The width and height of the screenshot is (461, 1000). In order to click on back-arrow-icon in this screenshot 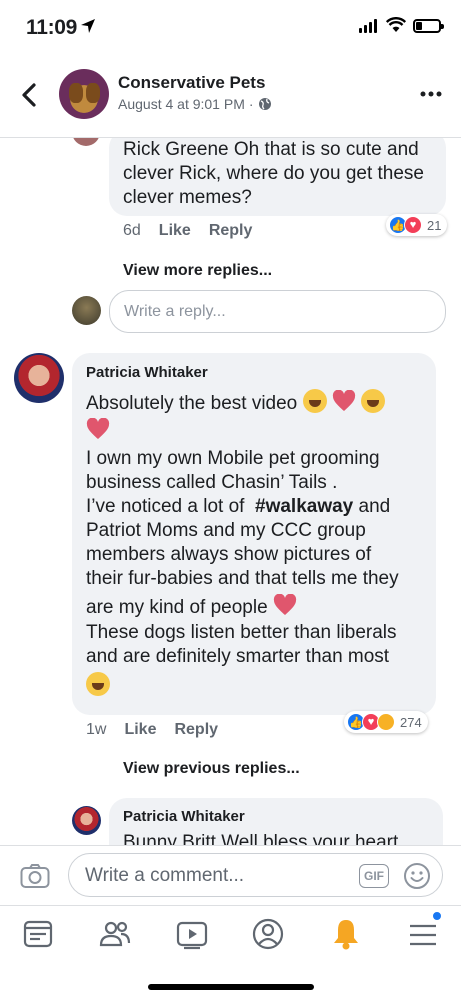, I will do `click(30, 95)`.